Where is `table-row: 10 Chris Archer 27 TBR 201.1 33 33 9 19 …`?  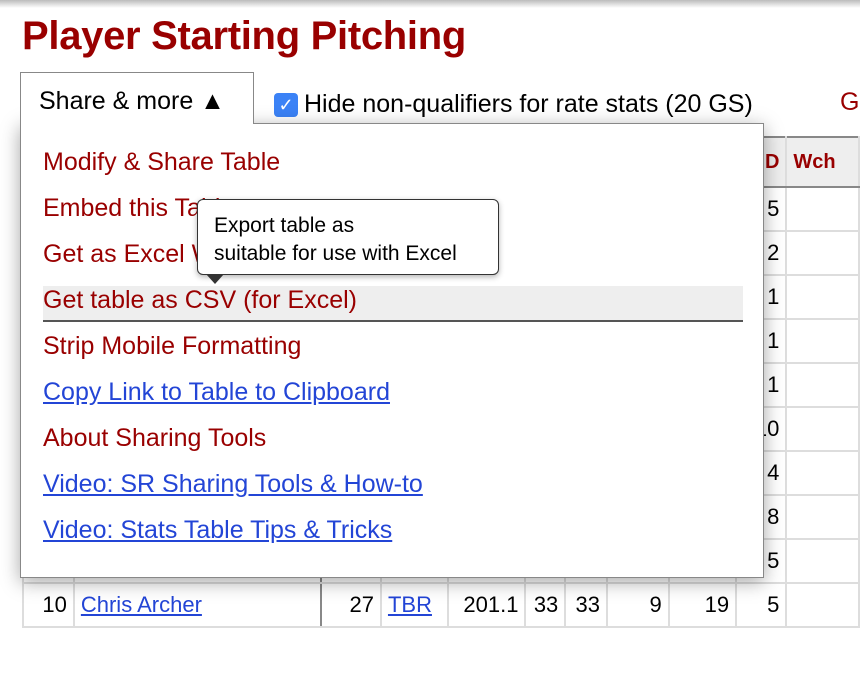
table-row: 10 Chris Archer 27 TBR 201.1 33 33 9 19 … is located at coordinates (441, 605).